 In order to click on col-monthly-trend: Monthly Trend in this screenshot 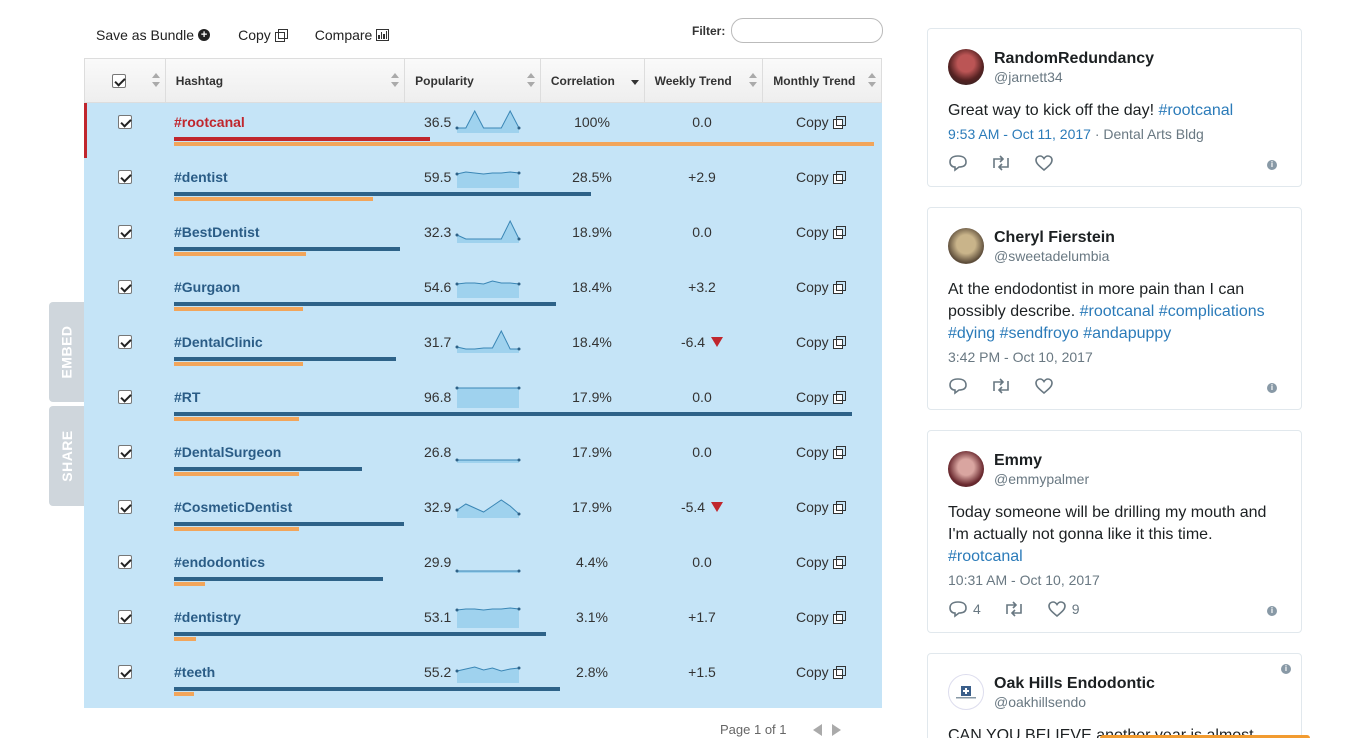, I will do `click(822, 80)`.